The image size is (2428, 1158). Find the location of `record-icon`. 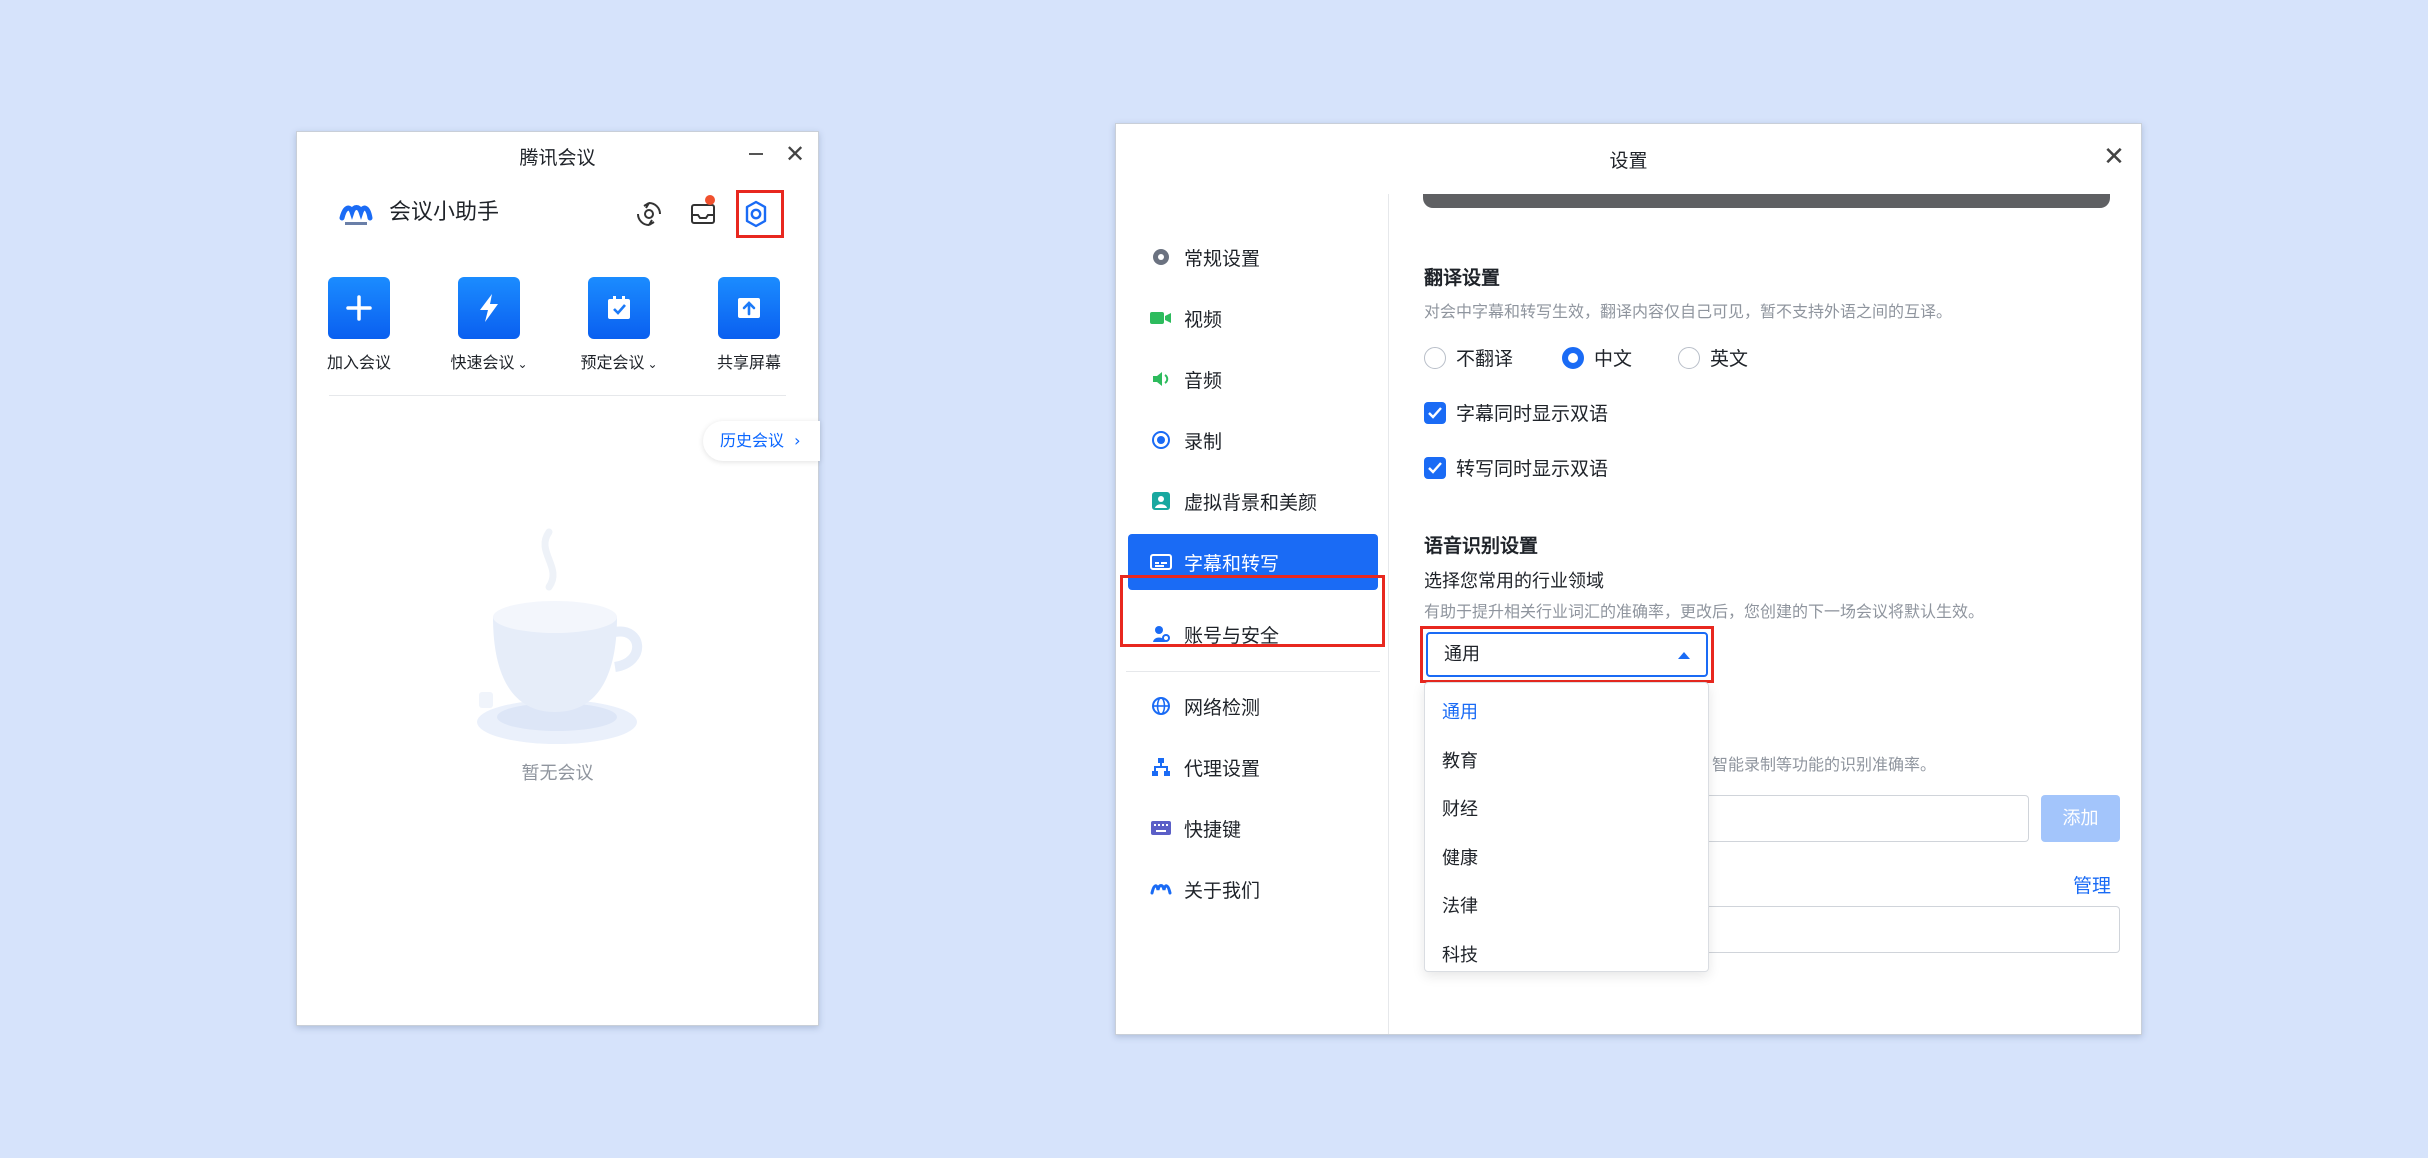

record-icon is located at coordinates (1161, 440).